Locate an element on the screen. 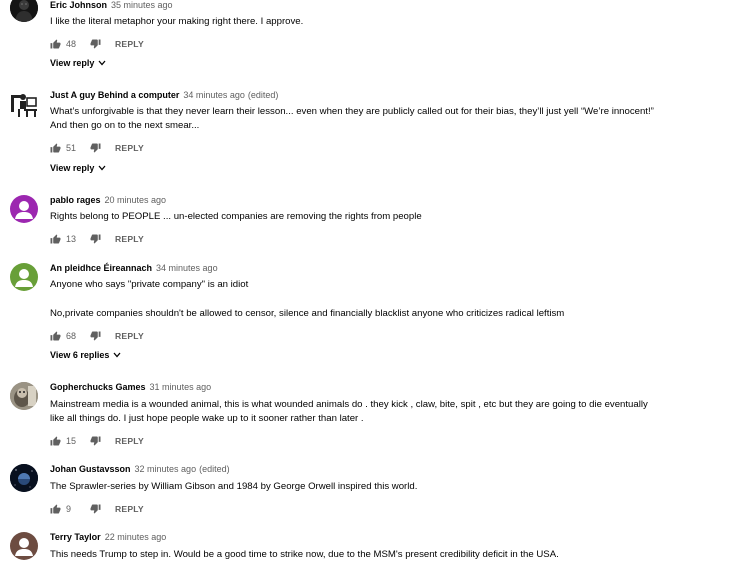  comment-actions: 15 REPLY is located at coordinates (97, 441).